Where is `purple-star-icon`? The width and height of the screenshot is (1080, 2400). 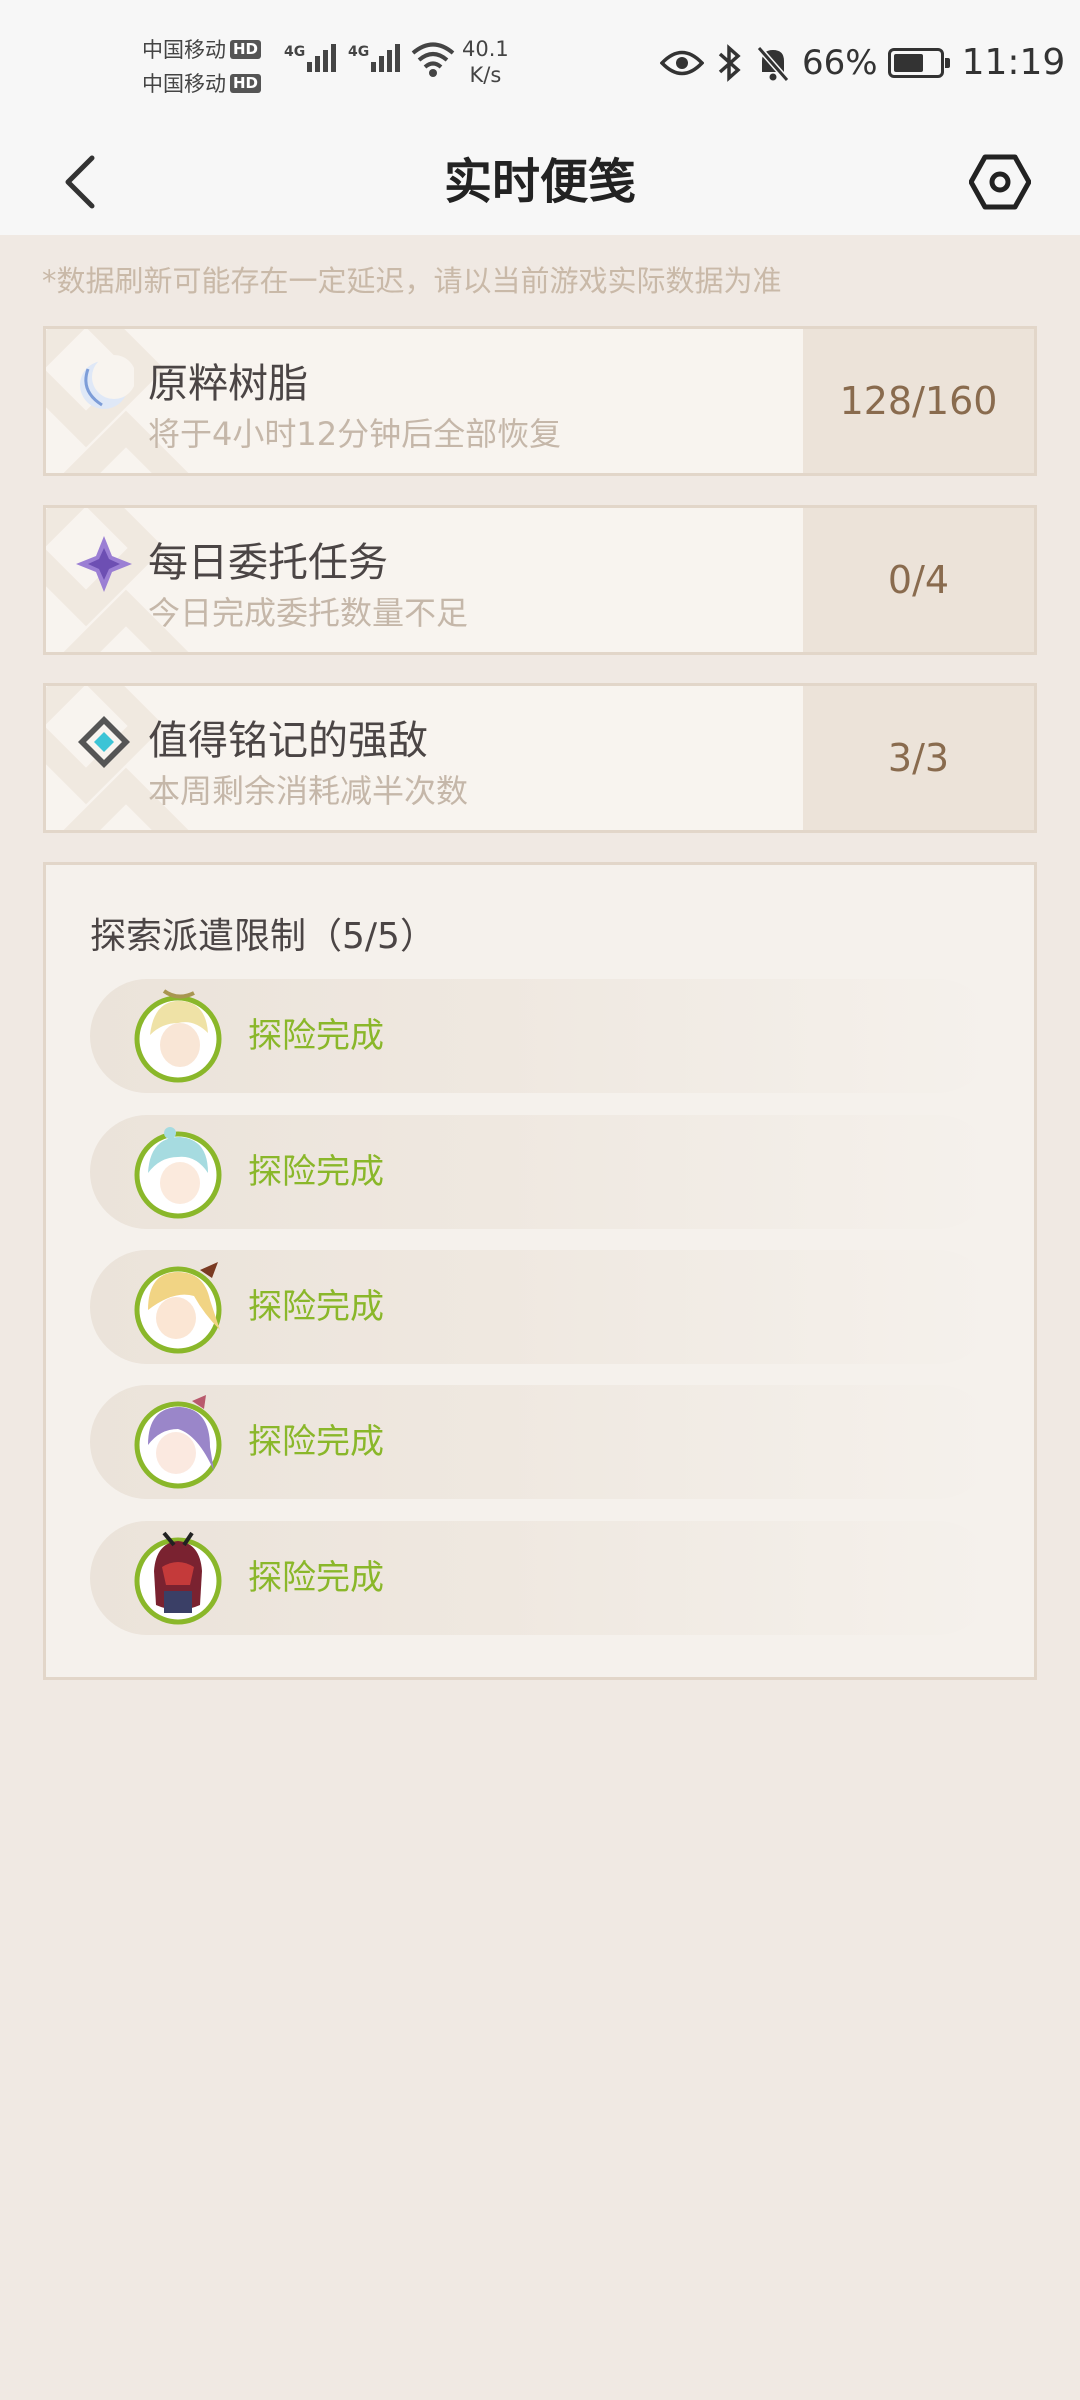
purple-star-icon is located at coordinates (104, 564).